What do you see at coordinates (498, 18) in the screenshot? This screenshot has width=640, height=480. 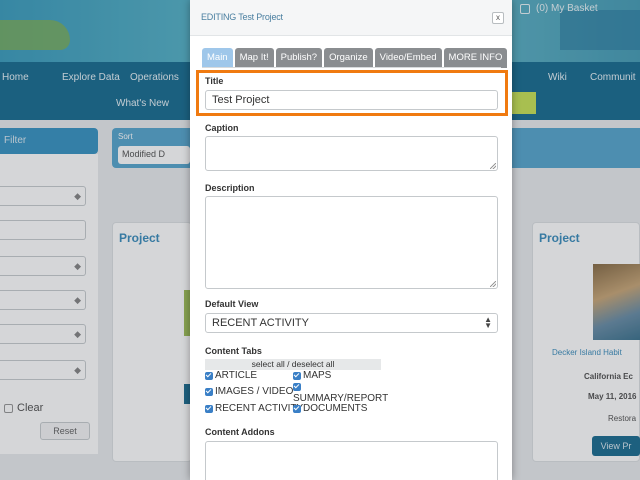 I see `close-icon: x` at bounding box center [498, 18].